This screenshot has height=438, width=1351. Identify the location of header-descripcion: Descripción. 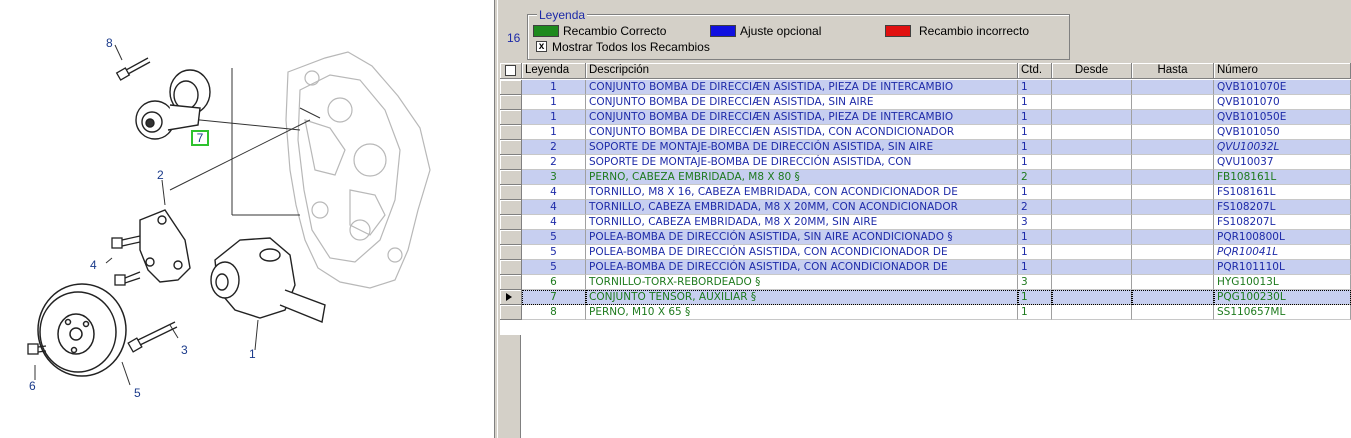
(802, 71).